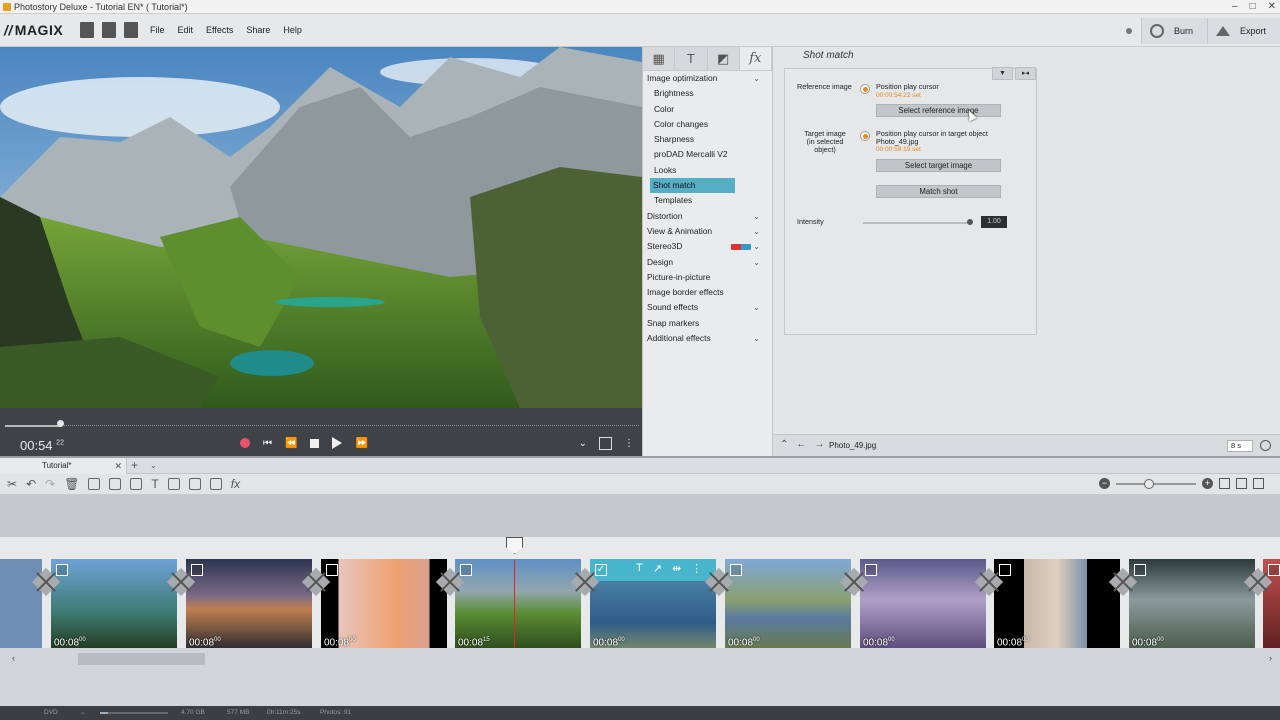 The image size is (1280, 720). Describe the element at coordinates (63, 466) in the screenshot. I see `tab-tutorial: Tutorial* ✕` at that location.